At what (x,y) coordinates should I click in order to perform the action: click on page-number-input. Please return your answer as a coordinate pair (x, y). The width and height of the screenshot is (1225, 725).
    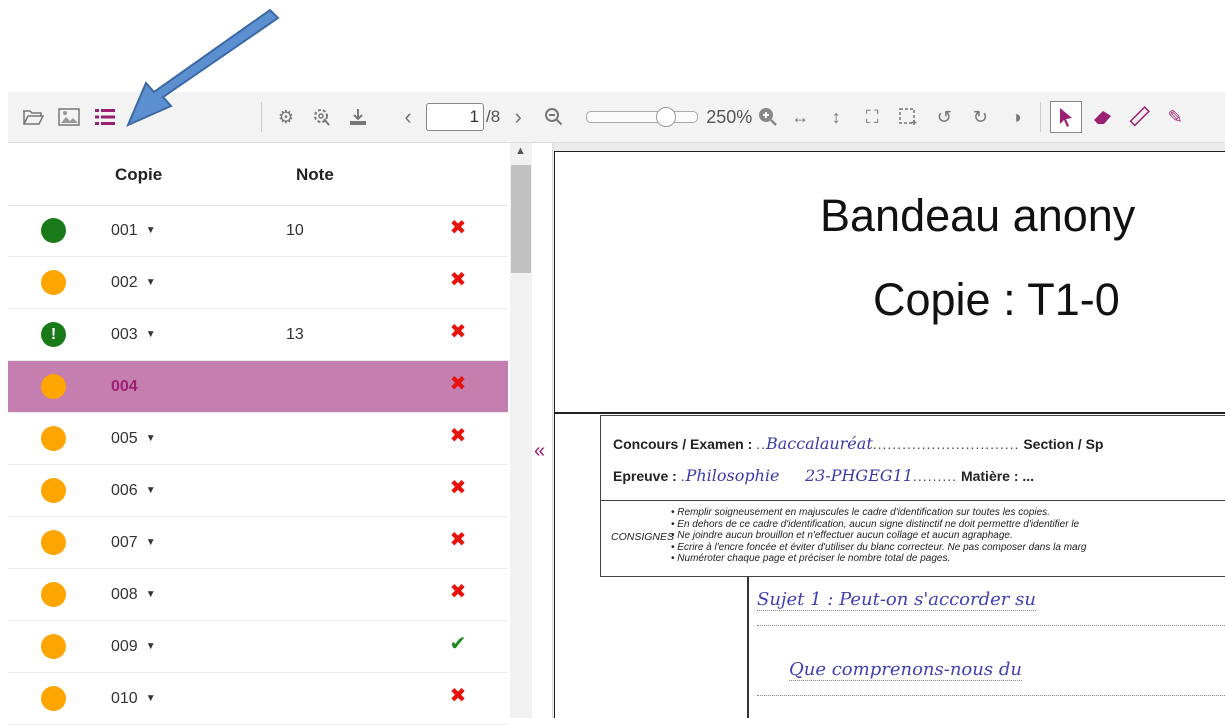
    Looking at the image, I should click on (455, 117).